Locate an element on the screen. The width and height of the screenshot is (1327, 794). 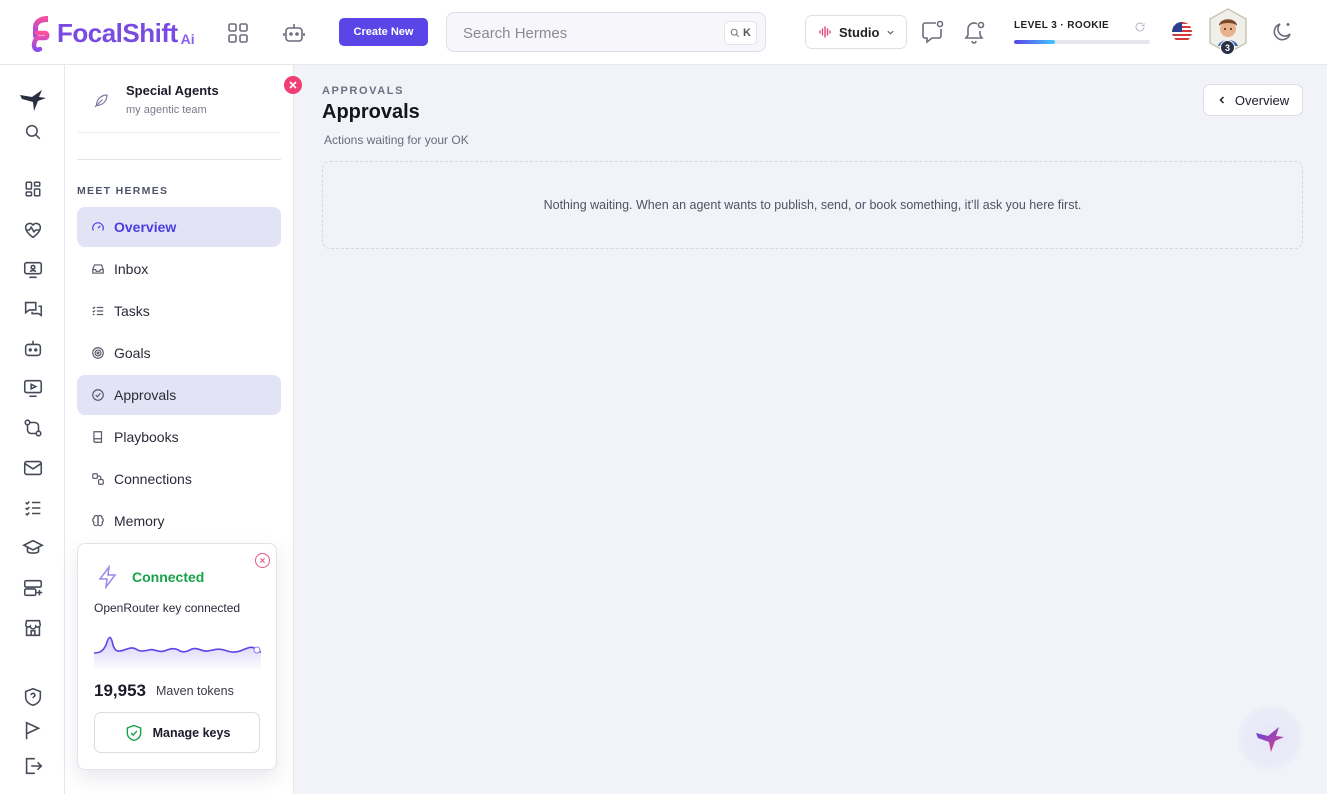
breadcrumb: APPROVALS is located at coordinates (363, 91).